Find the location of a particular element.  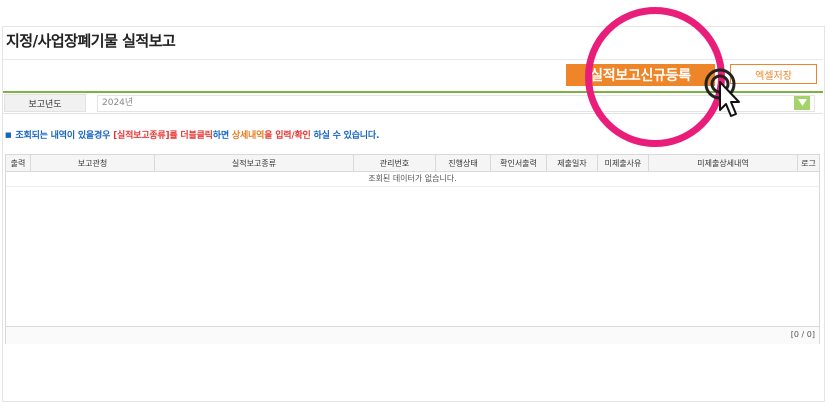

notice-text: 하실 수 있습니다. is located at coordinates (345, 136).